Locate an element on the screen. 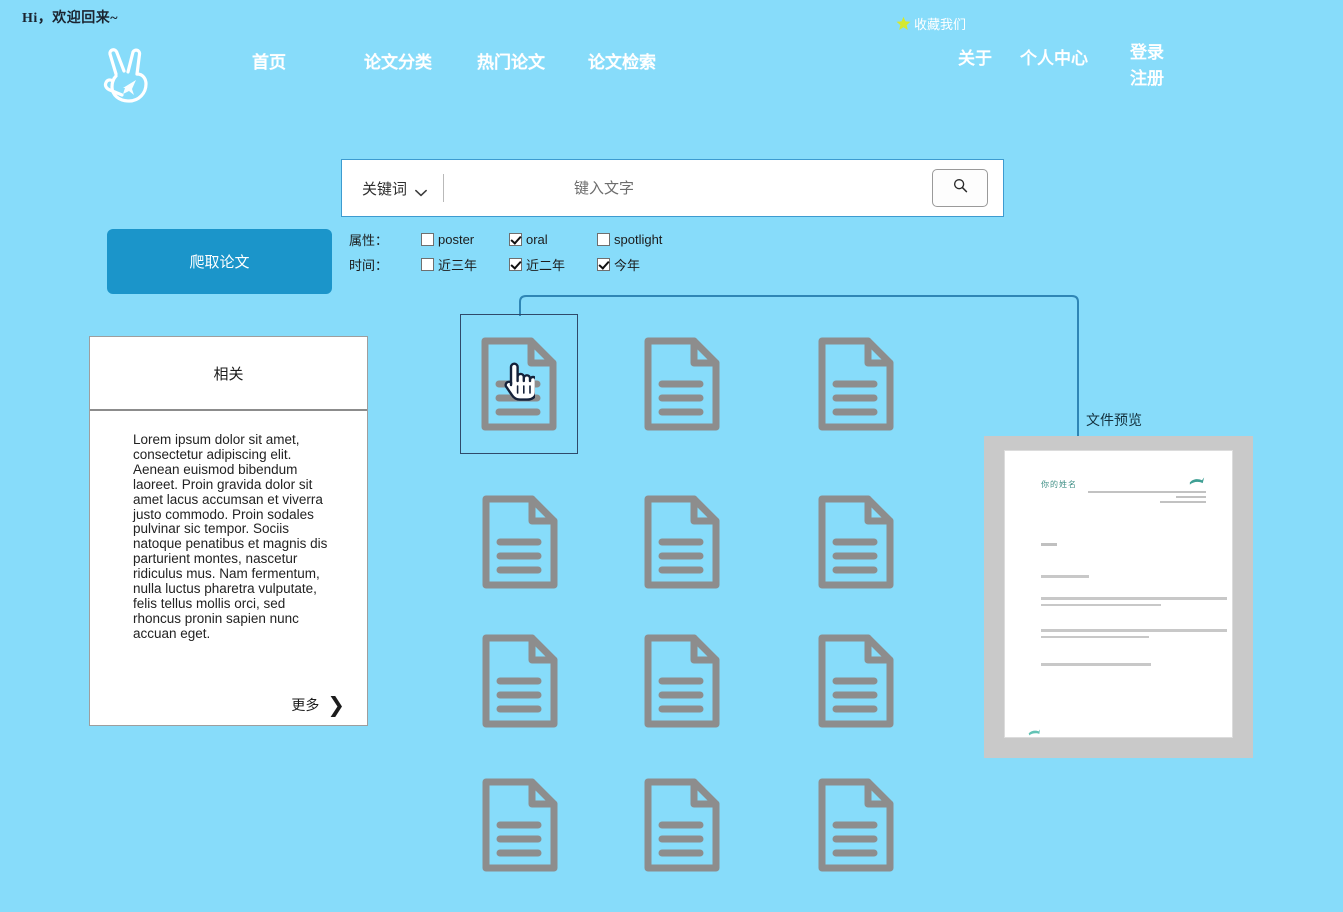 Image resolution: width=1343 pixels, height=912 pixels. search-input is located at coordinates (688, 188).